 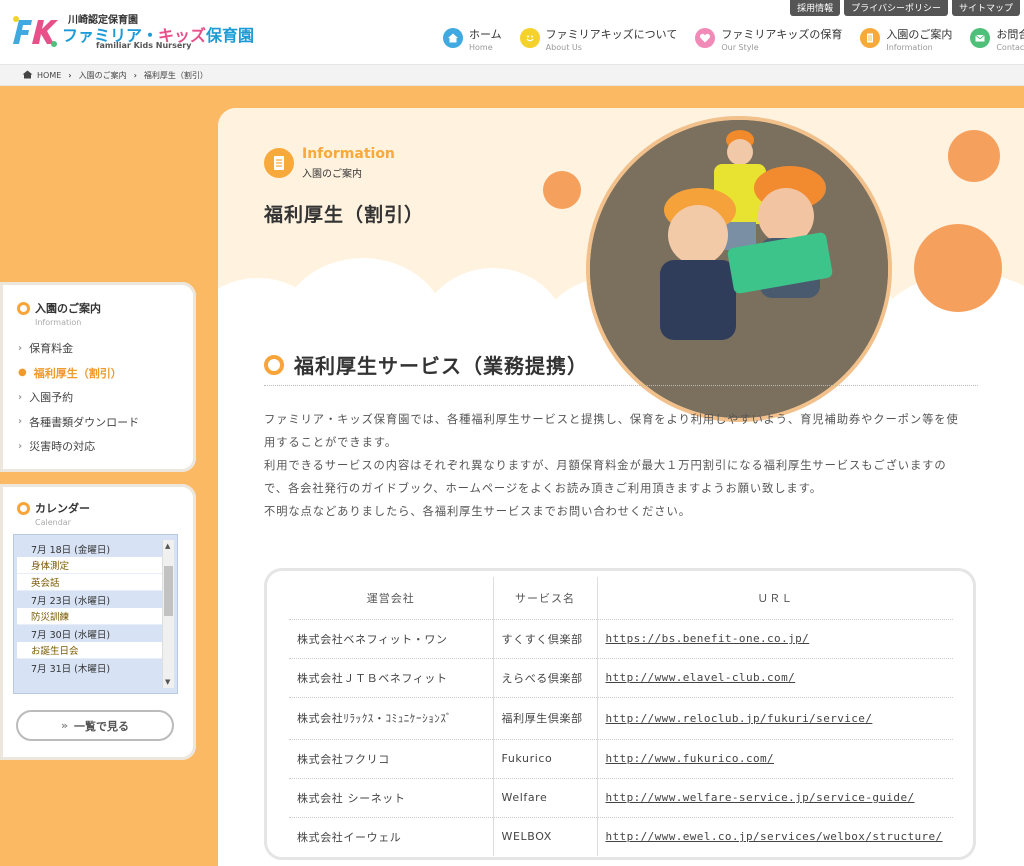 I want to click on section-title: 福利厚生サービス（業務提携）, so click(x=441, y=366).